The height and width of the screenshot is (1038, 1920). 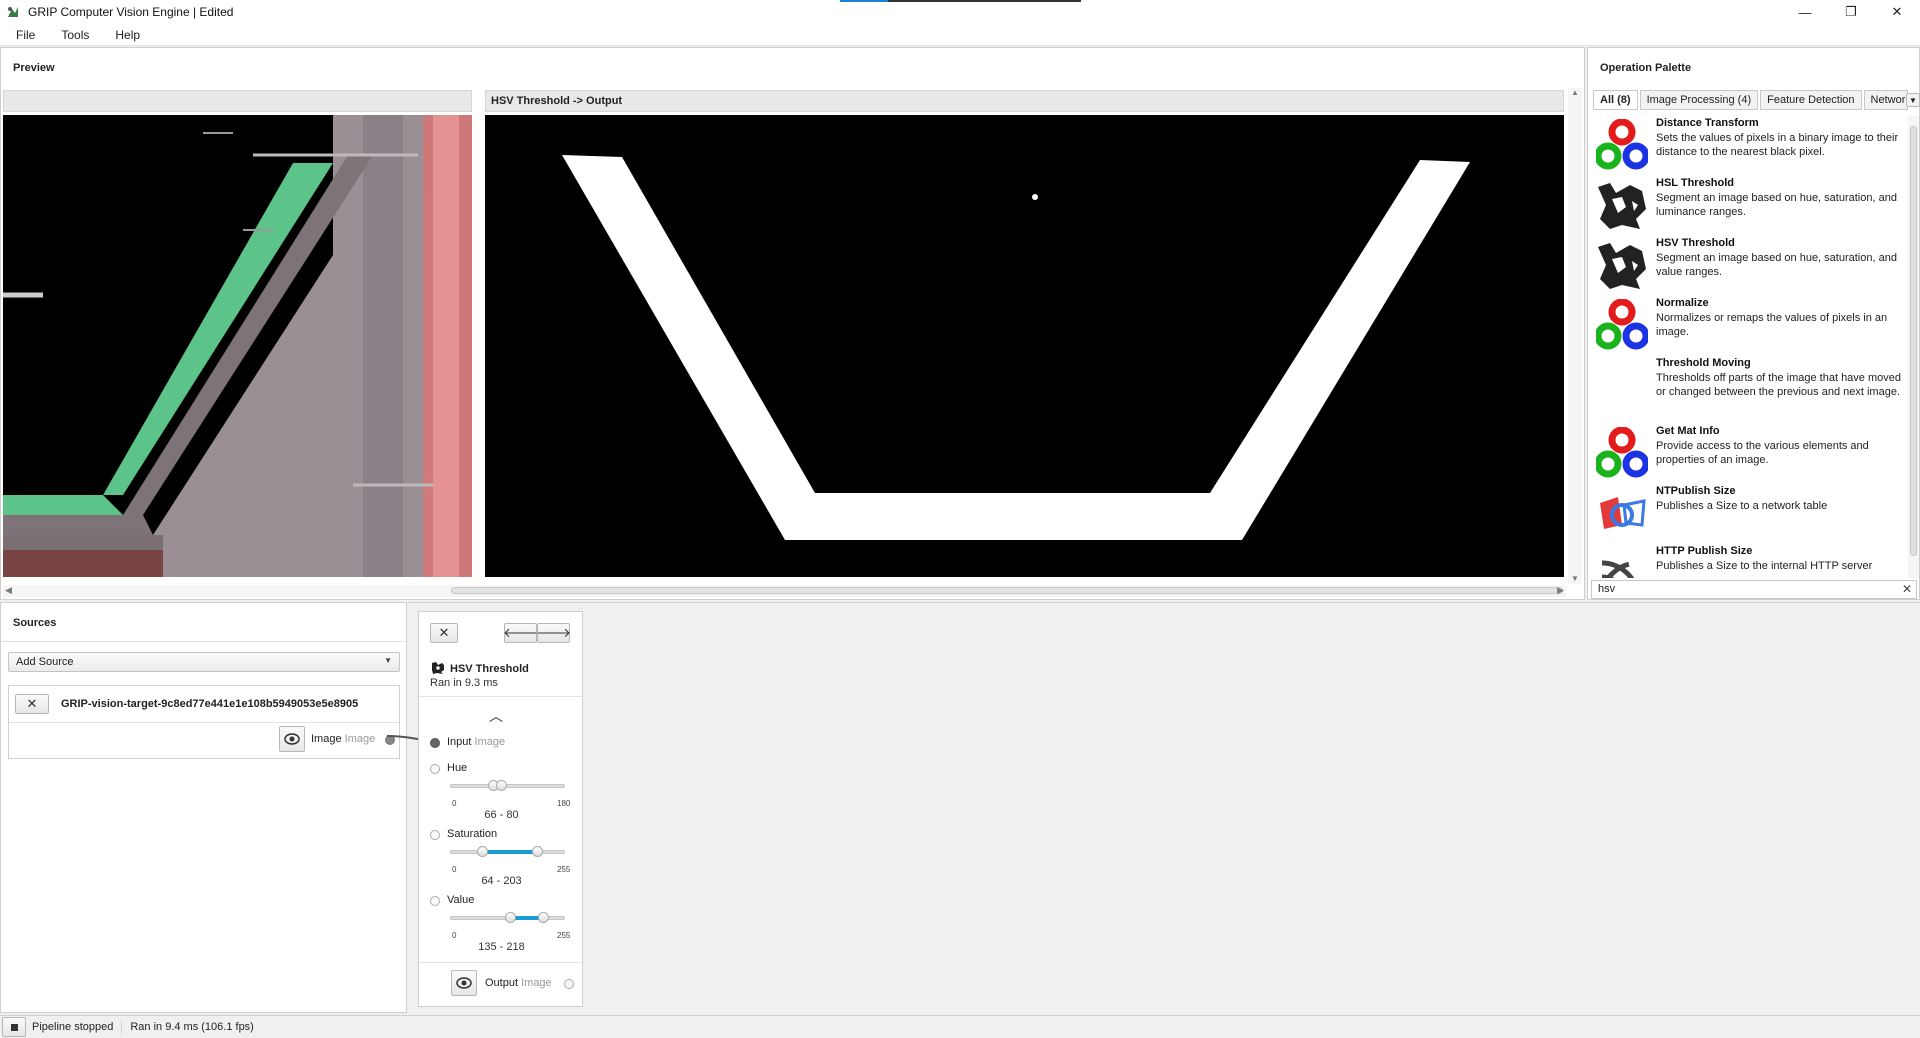 What do you see at coordinates (501, 947) in the screenshot?
I see `value-range: 135 - 218` at bounding box center [501, 947].